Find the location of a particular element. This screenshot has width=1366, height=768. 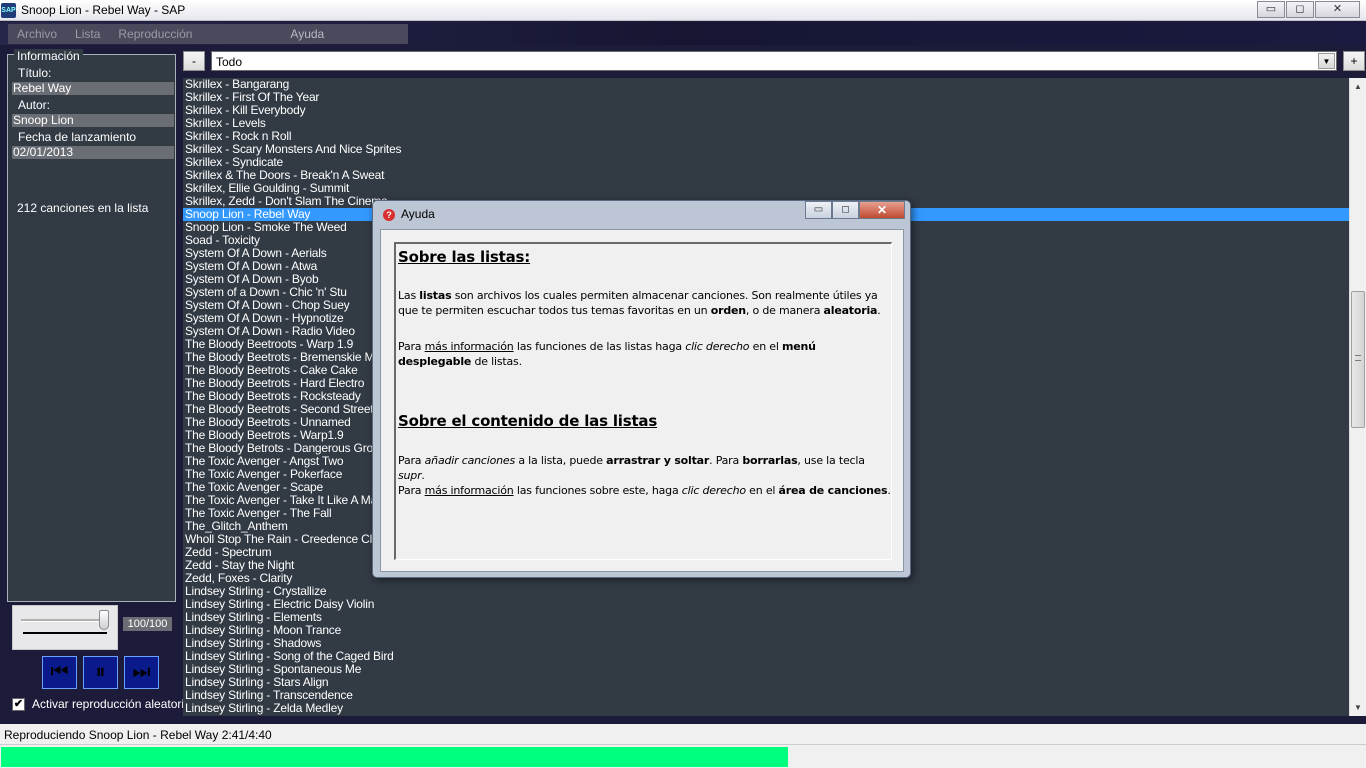

scroll-thumb is located at coordinates (1358, 359).